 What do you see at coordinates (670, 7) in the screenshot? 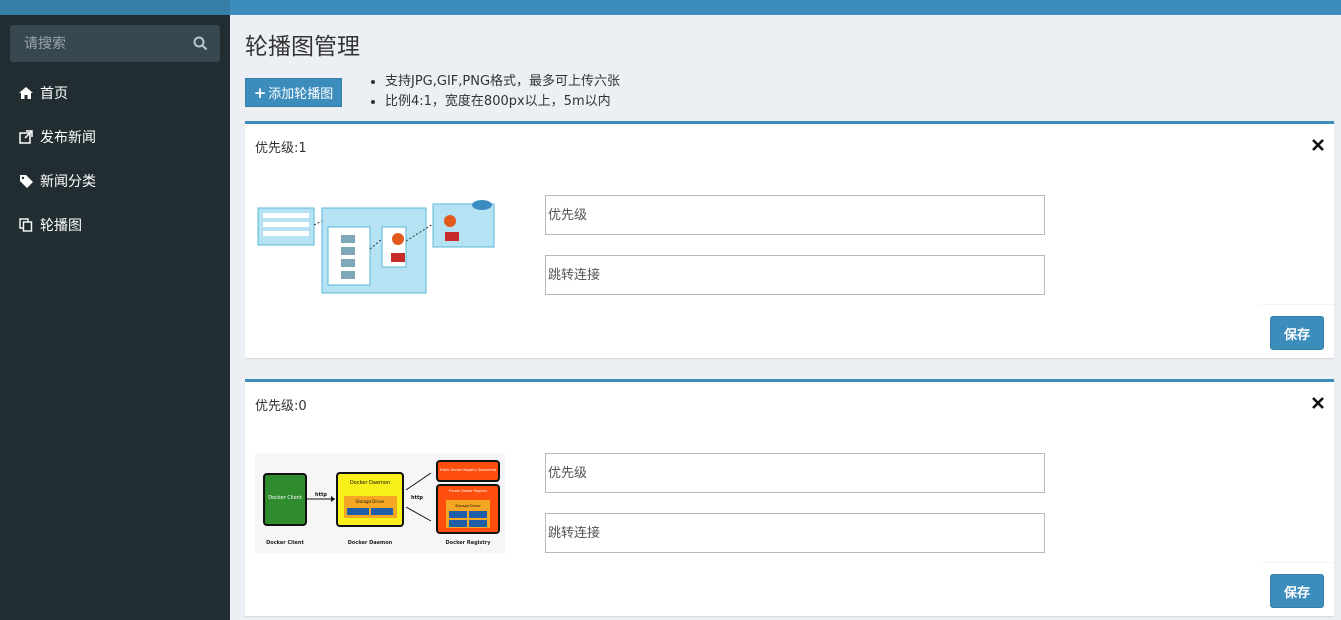
I see `top-navbar` at bounding box center [670, 7].